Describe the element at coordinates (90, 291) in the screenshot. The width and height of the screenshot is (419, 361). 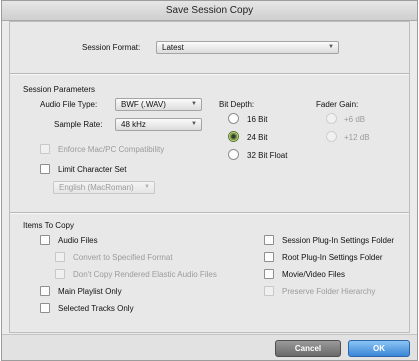
I see `main-playlist-only-label: Main Playlist Only` at that location.